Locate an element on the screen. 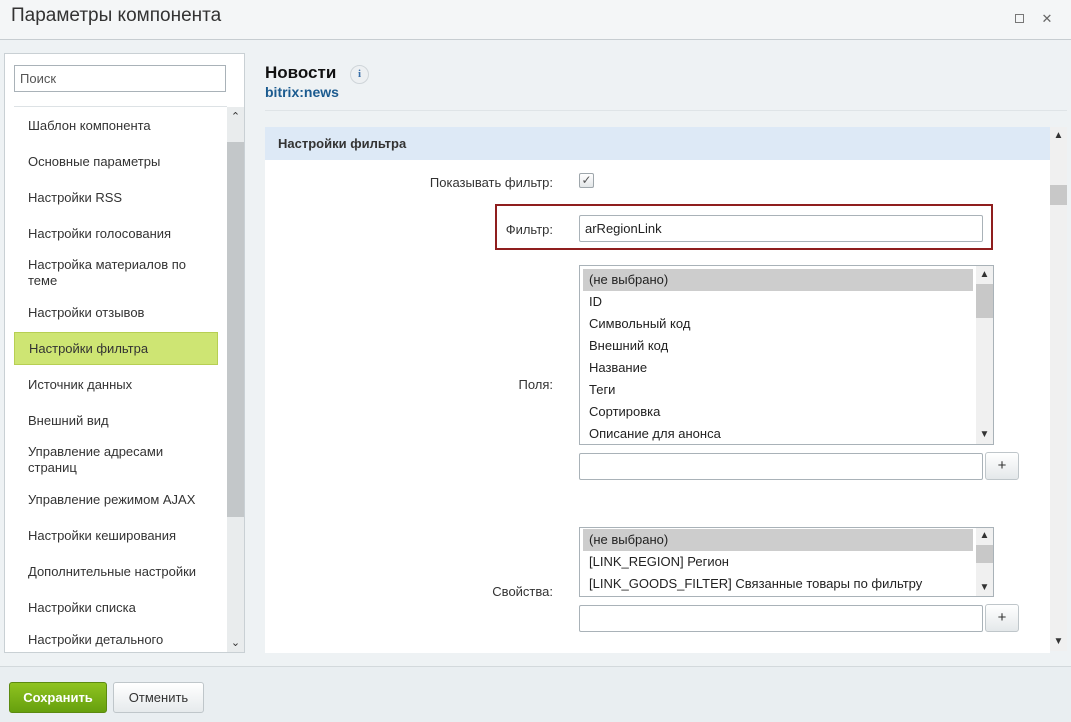 The width and height of the screenshot is (1071, 722). info-icon: i is located at coordinates (359, 74).